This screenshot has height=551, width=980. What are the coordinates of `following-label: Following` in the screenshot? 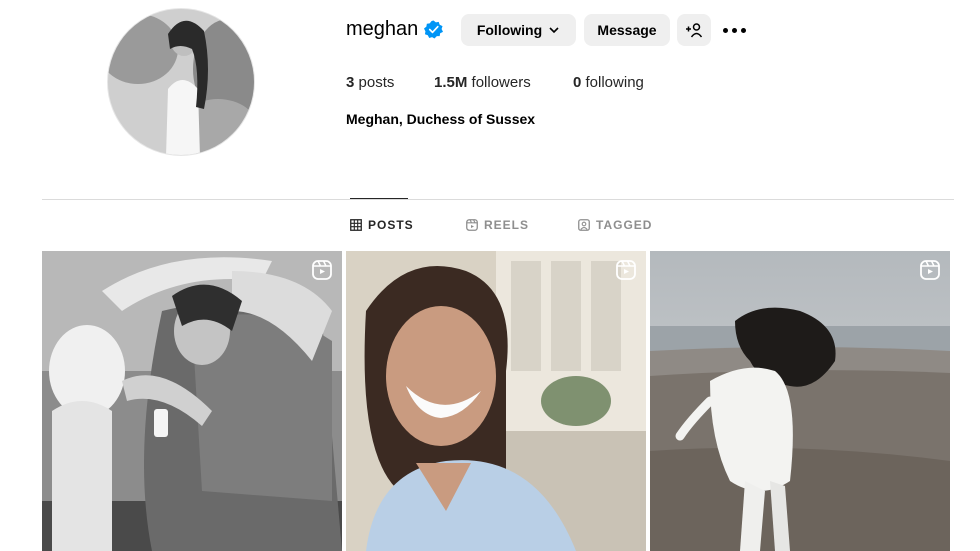 It's located at (509, 30).